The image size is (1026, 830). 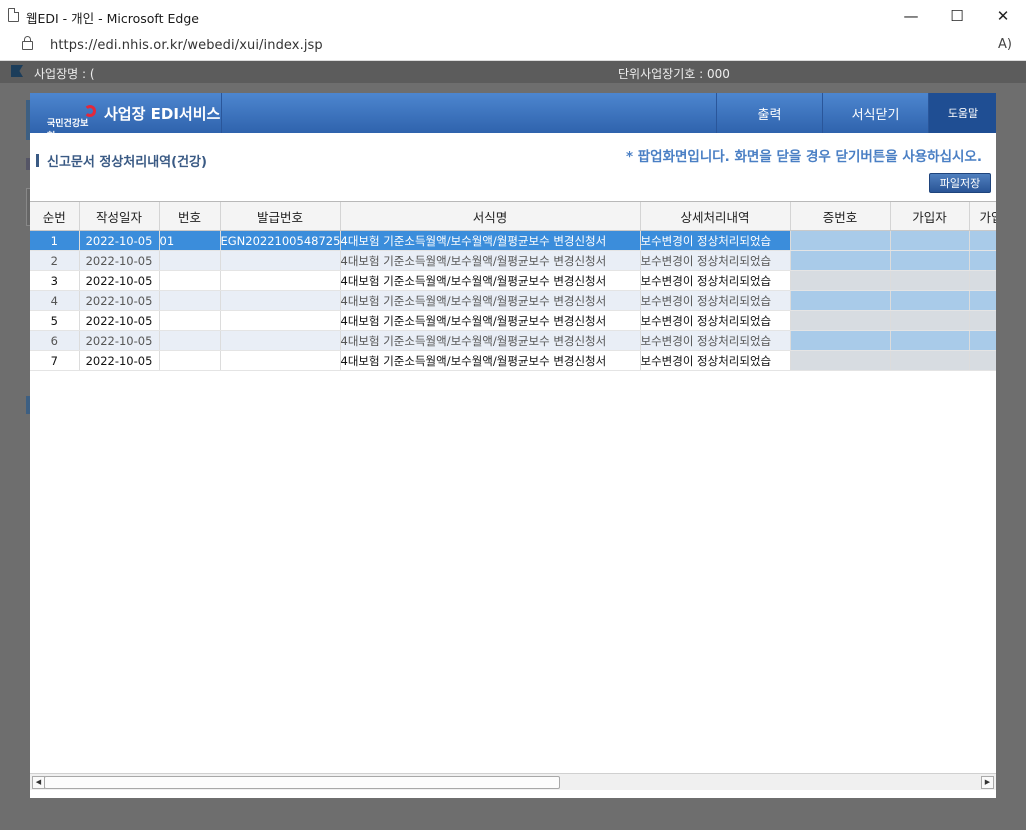 What do you see at coordinates (55, 240) in the screenshot?
I see `seq-cell: 1` at bounding box center [55, 240].